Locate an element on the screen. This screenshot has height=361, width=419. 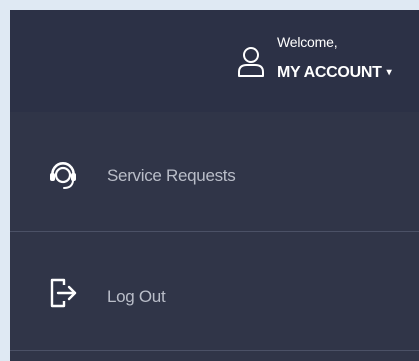
menu-item-label: Service Requests is located at coordinates (171, 175).